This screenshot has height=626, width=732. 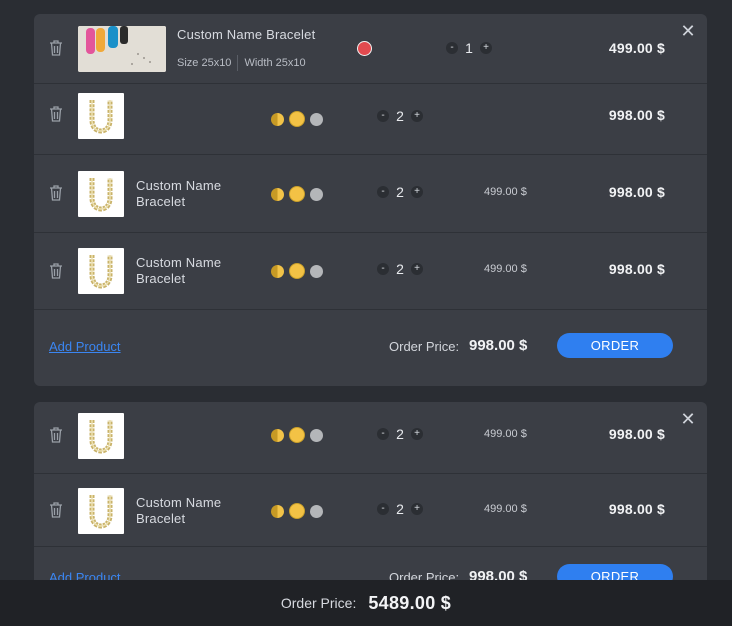 I want to click on quantity-stepper: - 1 +, so click(x=469, y=48).